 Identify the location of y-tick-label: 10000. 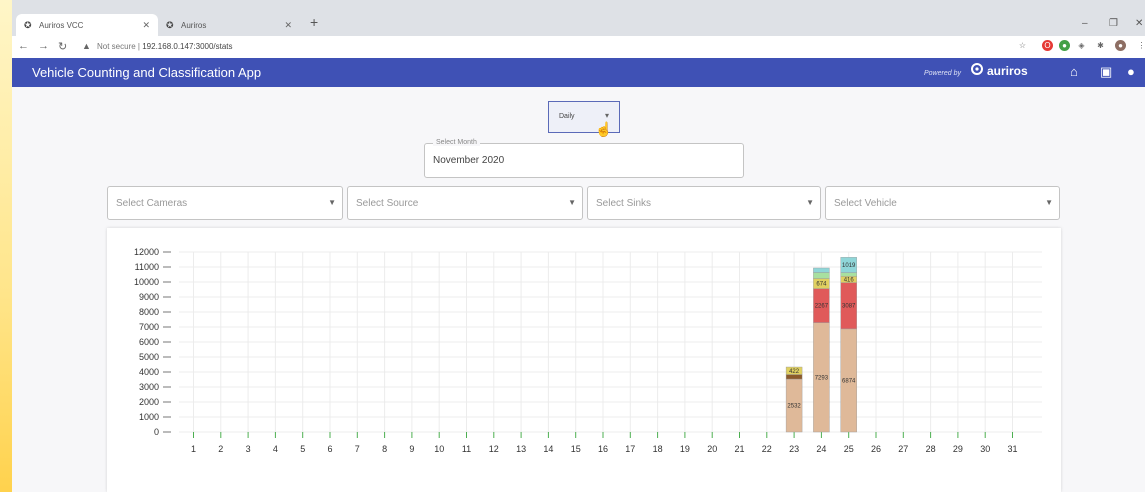
(146, 282).